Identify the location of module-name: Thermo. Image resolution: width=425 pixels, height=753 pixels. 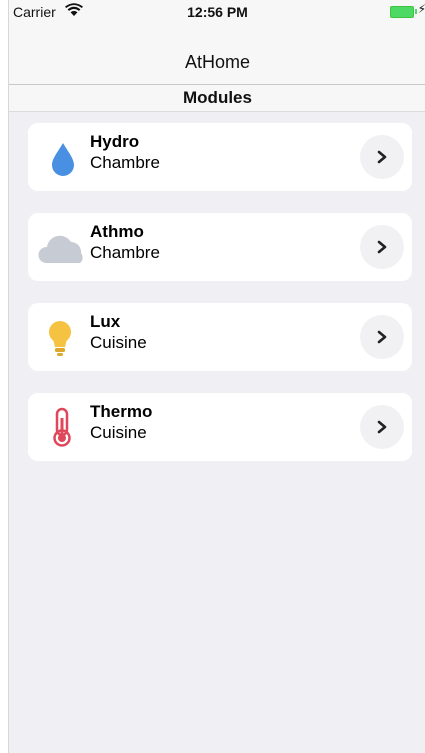
(121, 411).